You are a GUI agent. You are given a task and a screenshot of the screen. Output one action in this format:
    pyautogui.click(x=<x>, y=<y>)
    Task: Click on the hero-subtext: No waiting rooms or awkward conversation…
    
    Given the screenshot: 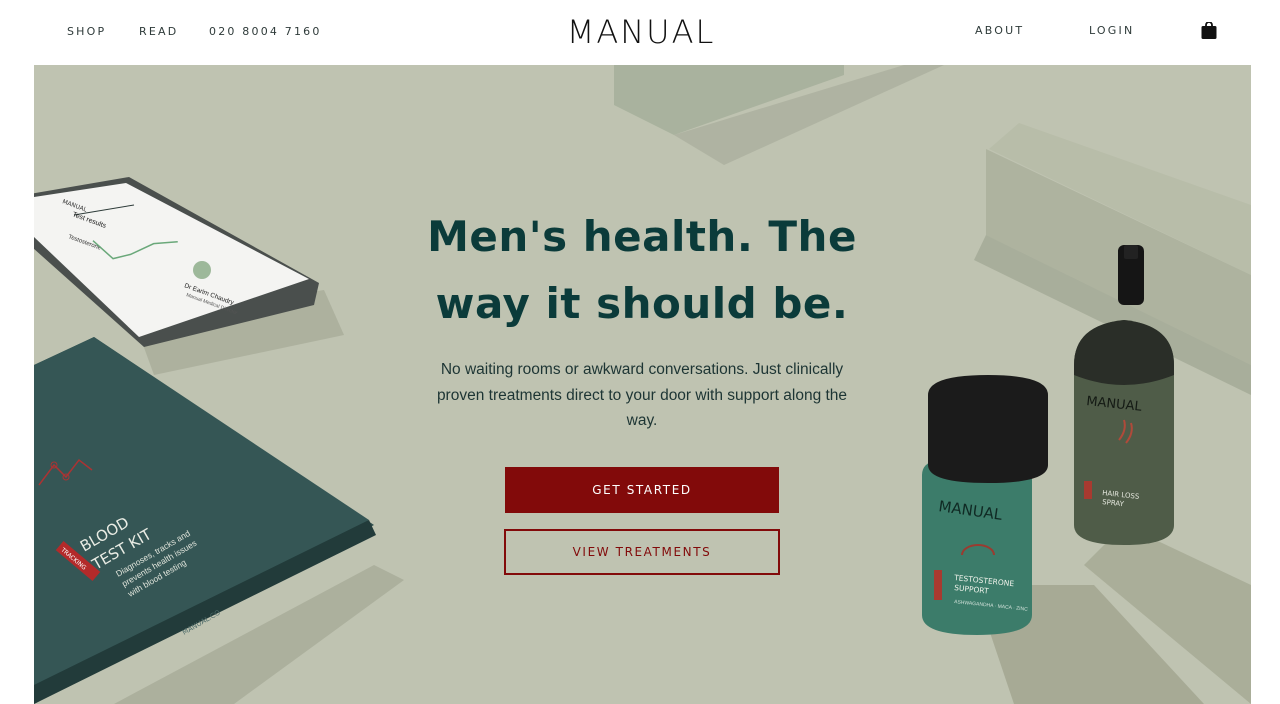 What is the action you would take?
    pyautogui.click(x=642, y=395)
    